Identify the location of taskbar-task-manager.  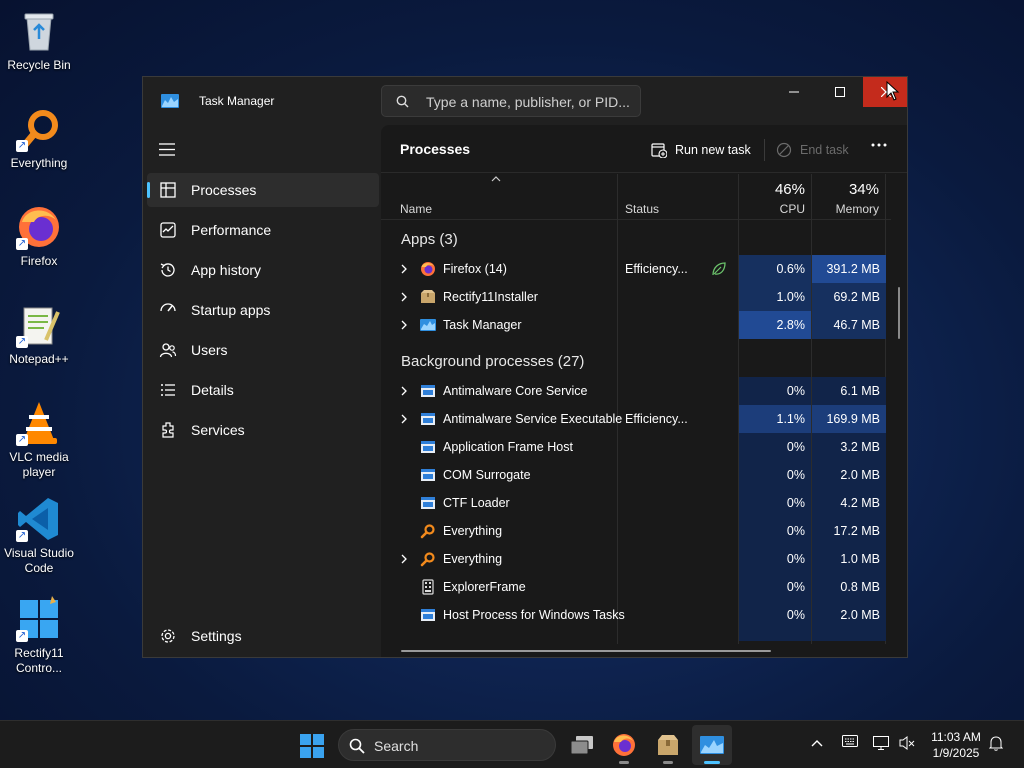
(712, 745).